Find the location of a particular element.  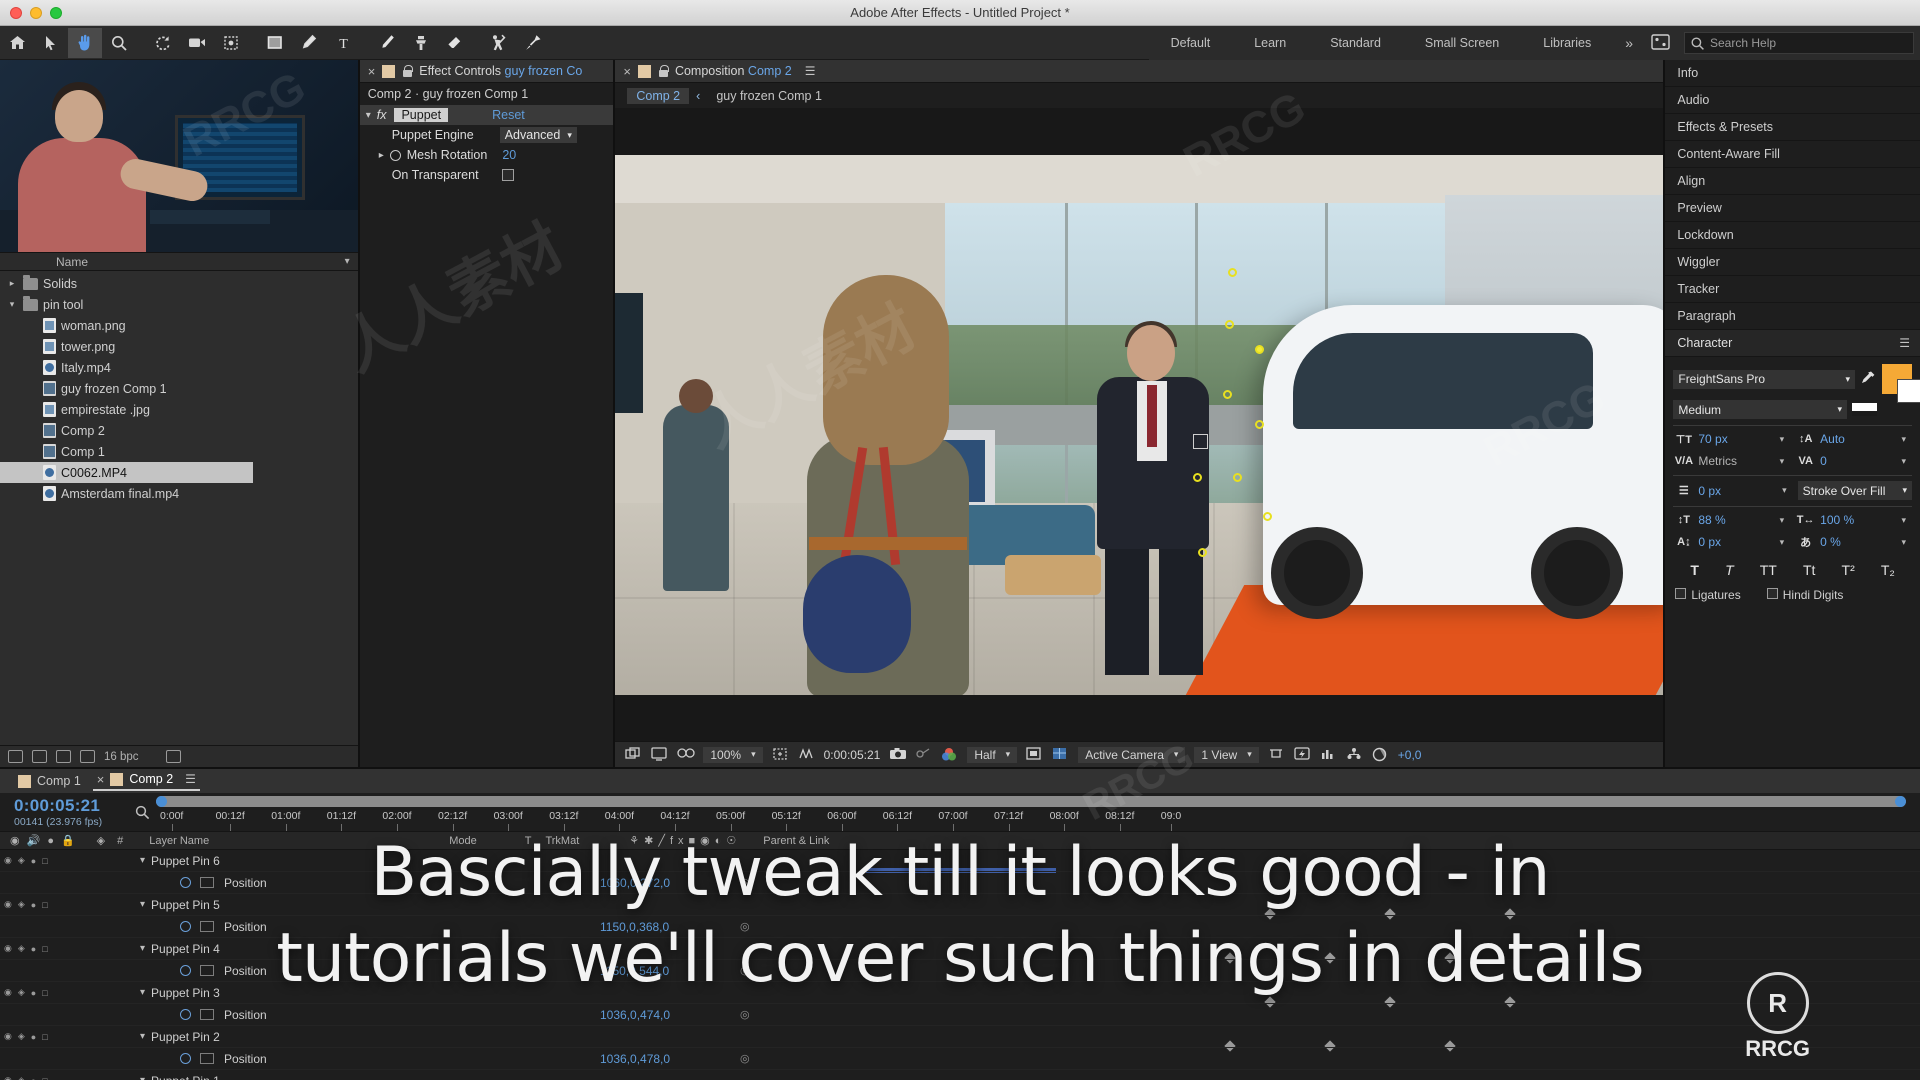

camera-view-dropdown: Active Camera ▾ is located at coordinates (1132, 754).